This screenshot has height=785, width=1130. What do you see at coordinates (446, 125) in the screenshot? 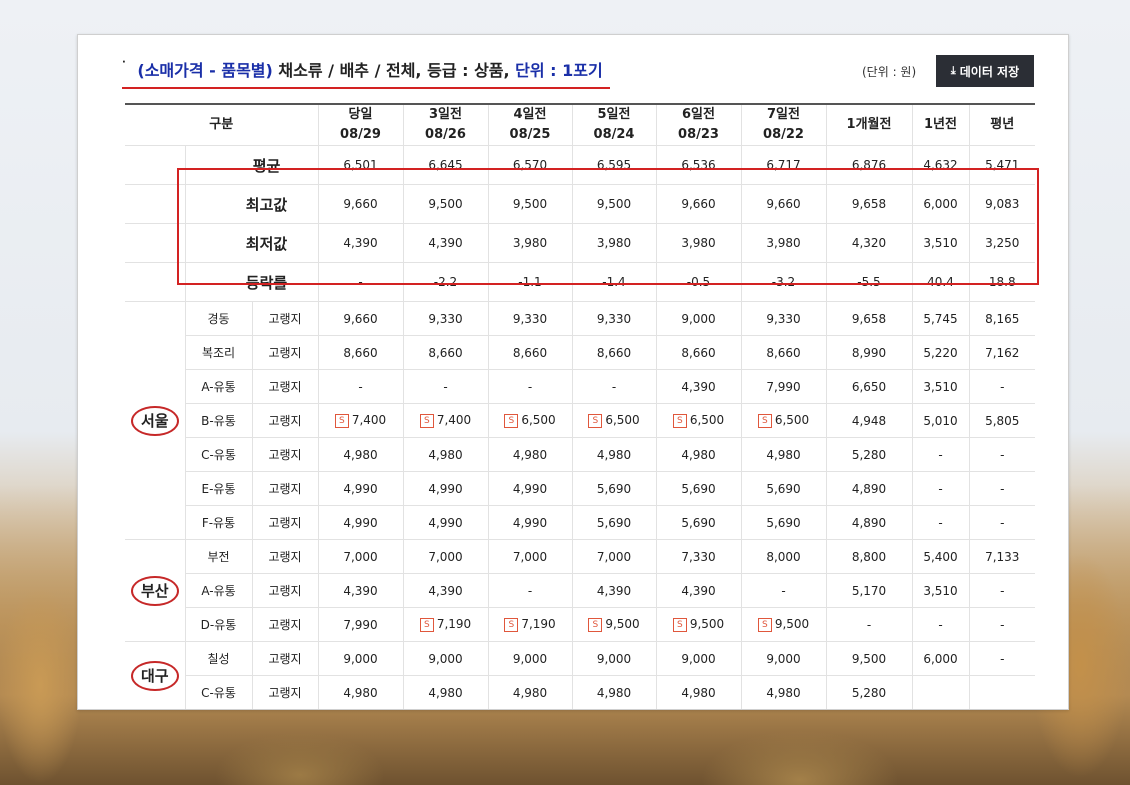
I see `col-header: 3일전 08/26` at bounding box center [446, 125].